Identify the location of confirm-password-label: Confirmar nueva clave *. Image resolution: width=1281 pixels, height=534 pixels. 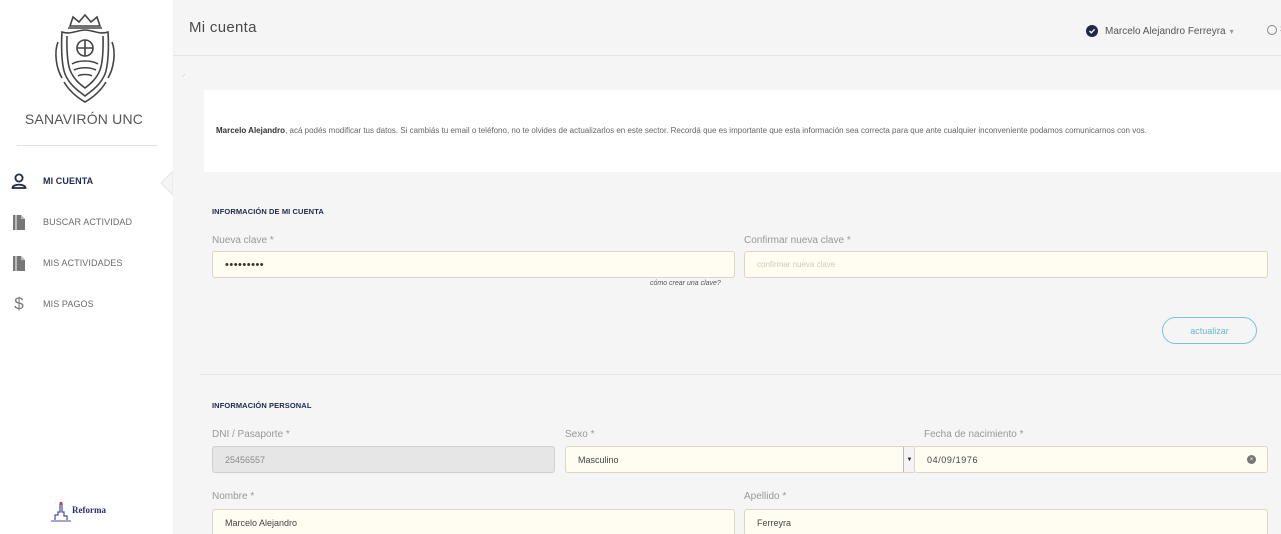
(797, 240).